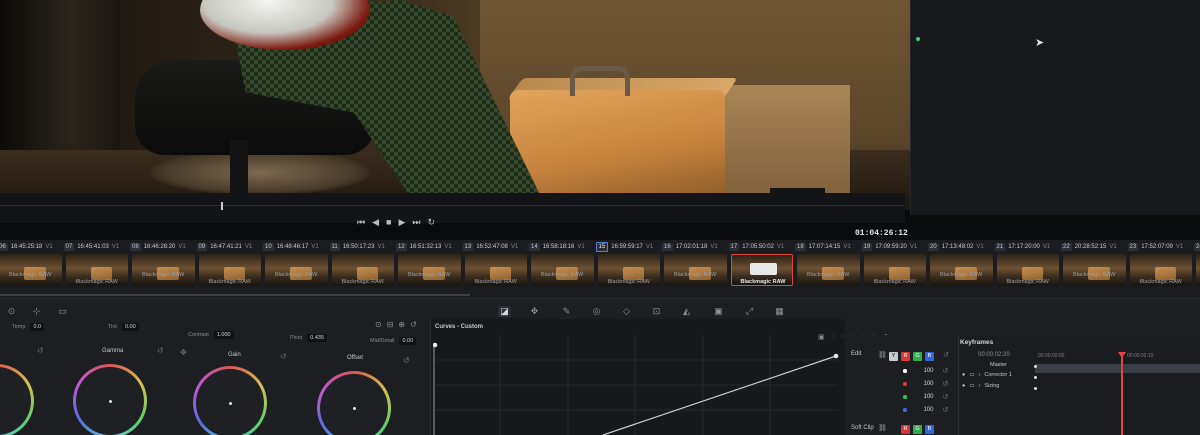 Image resolution: width=1200 pixels, height=435 pixels. Describe the element at coordinates (37, 327) in the screenshot. I see `temp-field: 0.0` at that location.